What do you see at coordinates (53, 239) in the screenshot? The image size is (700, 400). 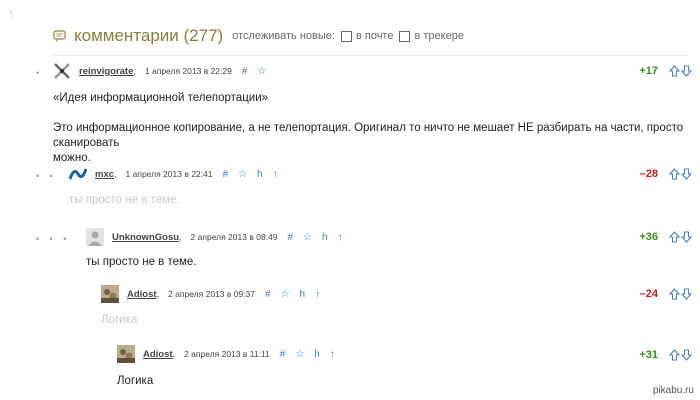 I see `thread-dots: • • •` at bounding box center [53, 239].